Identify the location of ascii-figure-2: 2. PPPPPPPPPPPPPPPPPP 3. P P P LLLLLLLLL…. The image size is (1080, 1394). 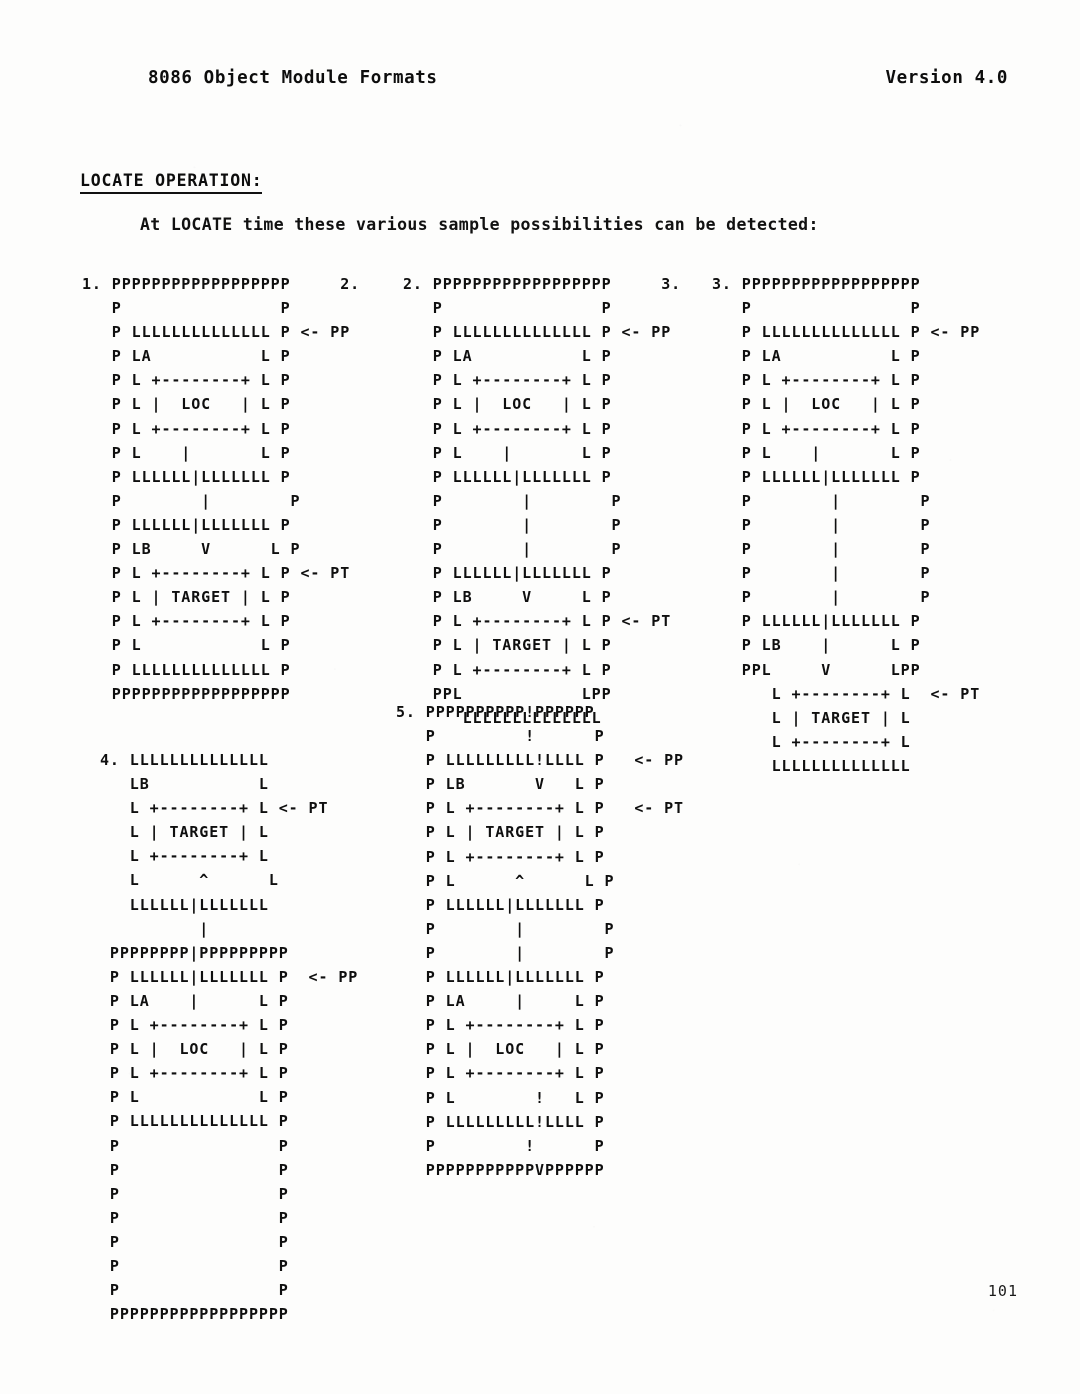
(542, 501).